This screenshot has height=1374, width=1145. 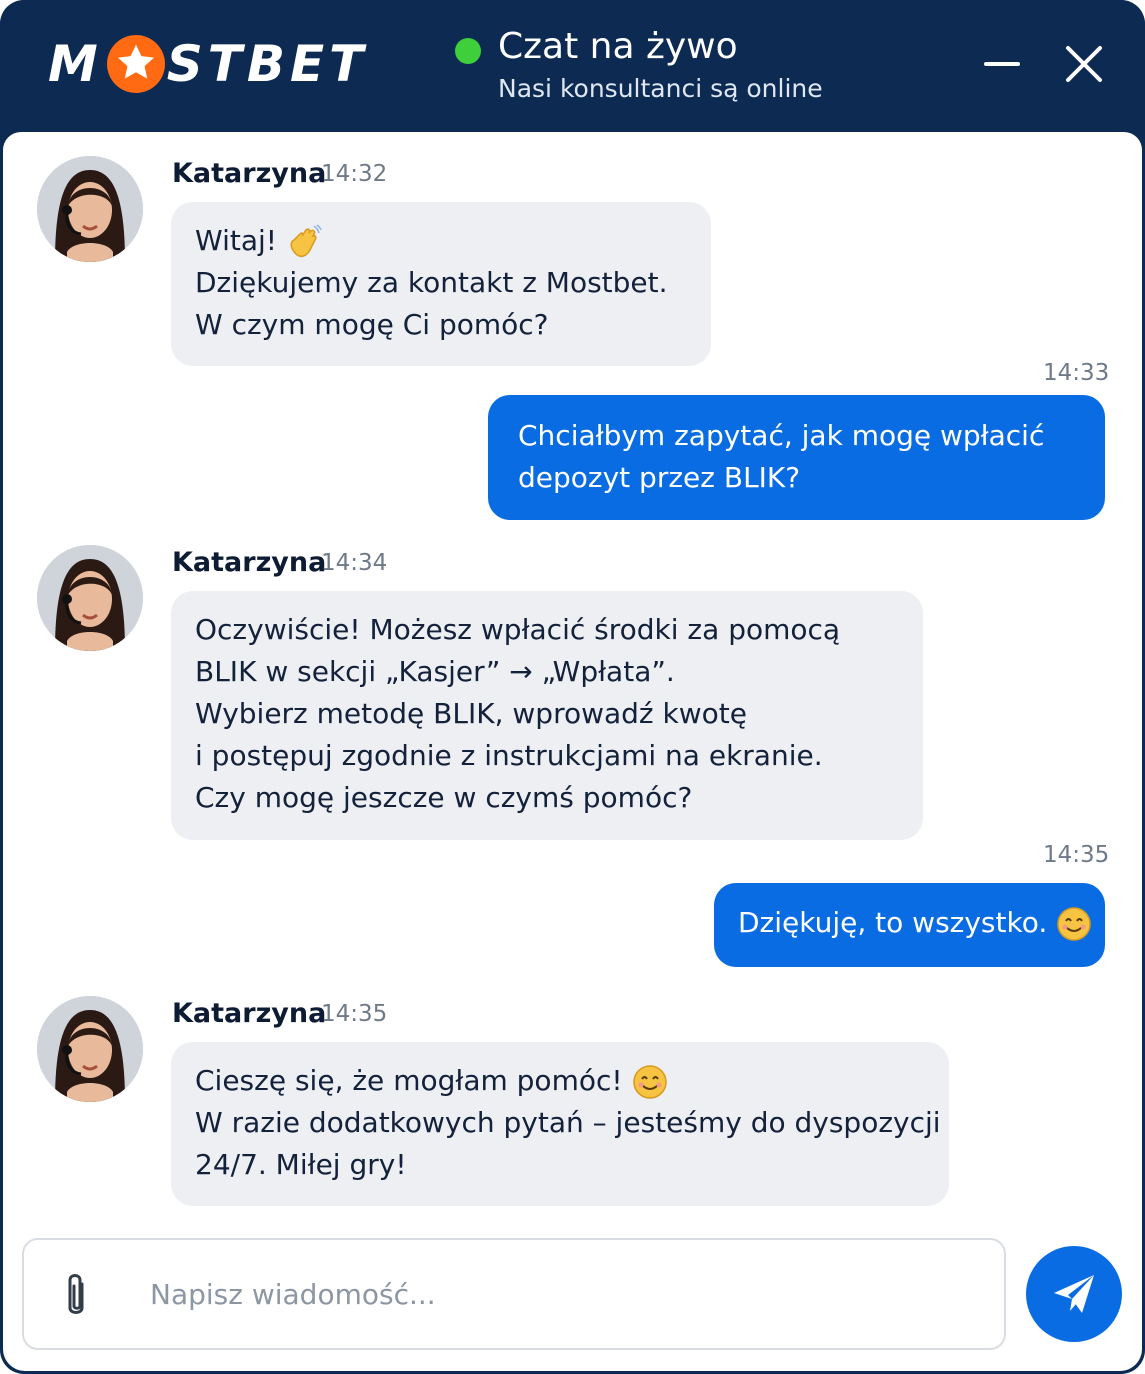 I want to click on message-line: Wybierz metodę BLIK, wprowadź kwotę, so click(x=471, y=713).